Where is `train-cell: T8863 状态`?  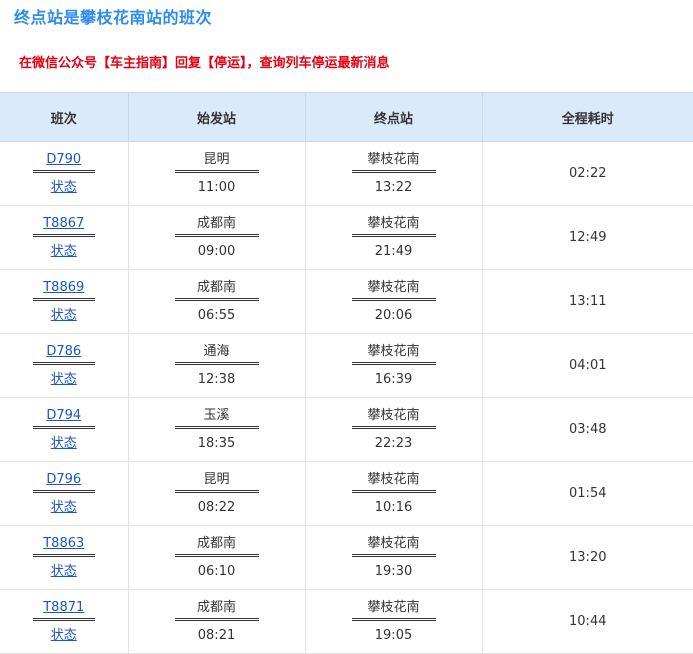 train-cell: T8863 状态 is located at coordinates (64, 557).